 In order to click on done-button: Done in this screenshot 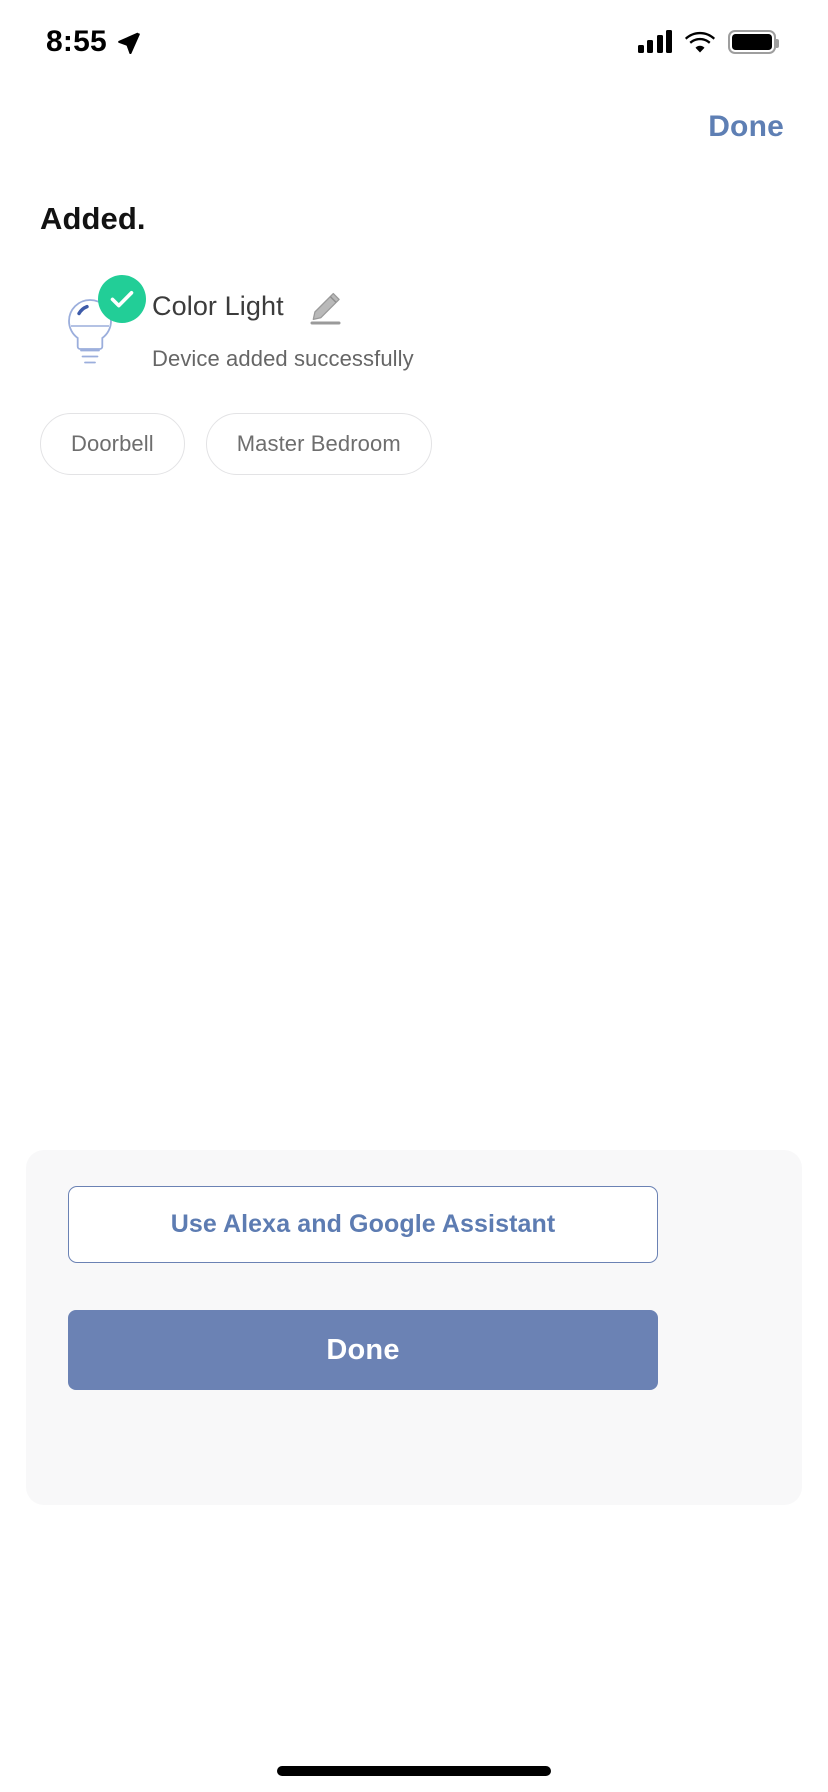, I will do `click(363, 1350)`.